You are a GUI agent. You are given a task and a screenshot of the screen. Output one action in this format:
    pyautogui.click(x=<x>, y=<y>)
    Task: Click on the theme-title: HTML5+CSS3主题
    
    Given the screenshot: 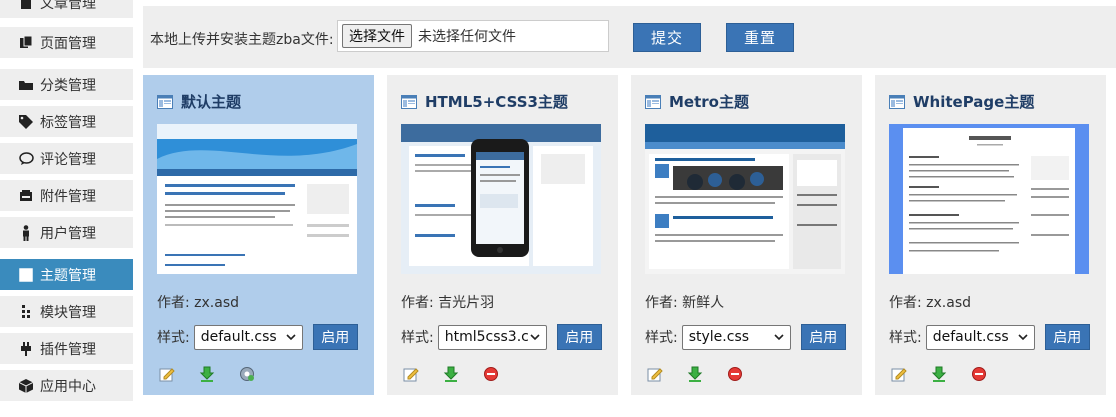 What is the action you would take?
    pyautogui.click(x=484, y=101)
    